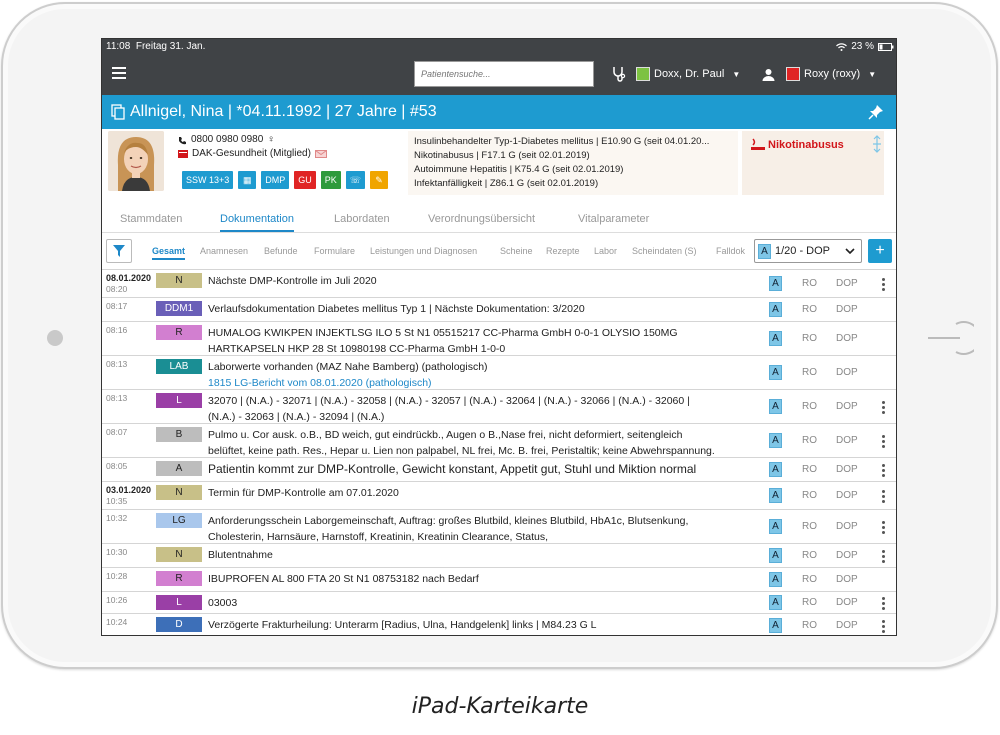 The width and height of the screenshot is (1000, 735). I want to click on filter-rezepte: Rezepte, so click(563, 251).